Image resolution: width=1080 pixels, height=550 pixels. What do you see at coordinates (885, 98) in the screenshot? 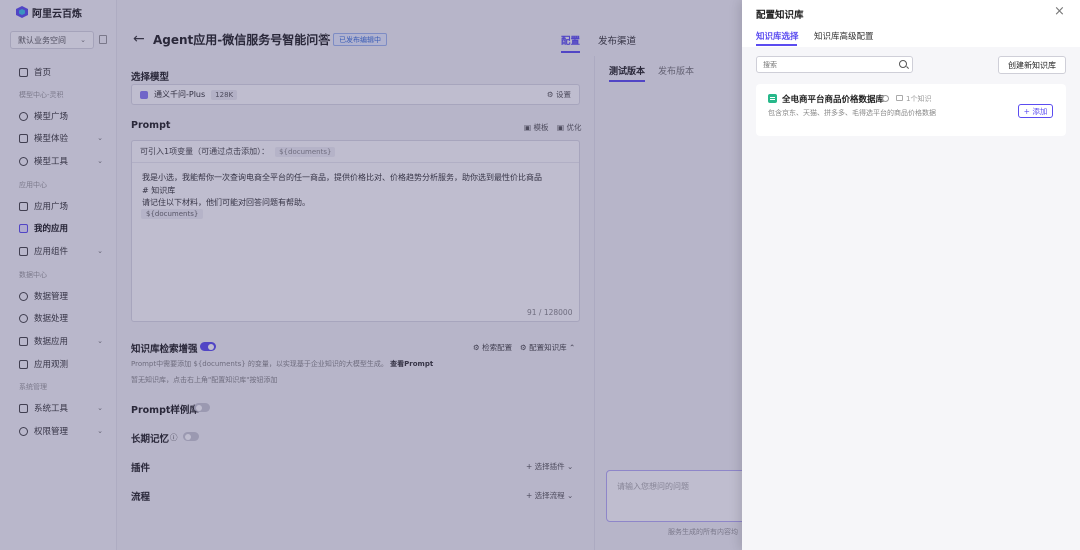
I see `info-icon` at bounding box center [885, 98].